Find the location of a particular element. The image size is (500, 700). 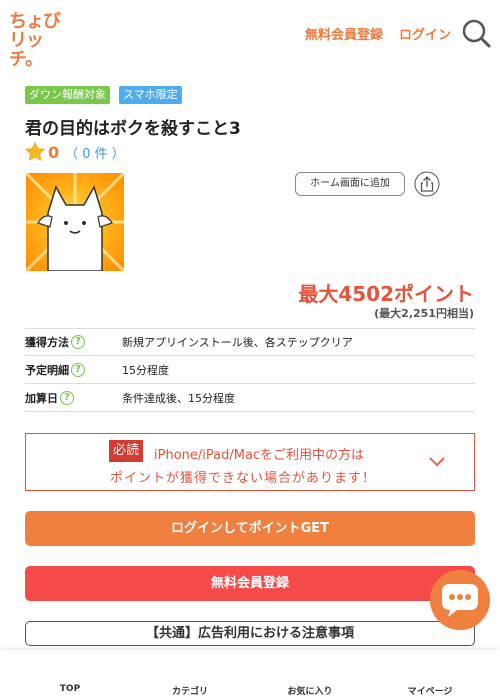

login-get-points-button: ログインしてポイントGET is located at coordinates (250, 528).